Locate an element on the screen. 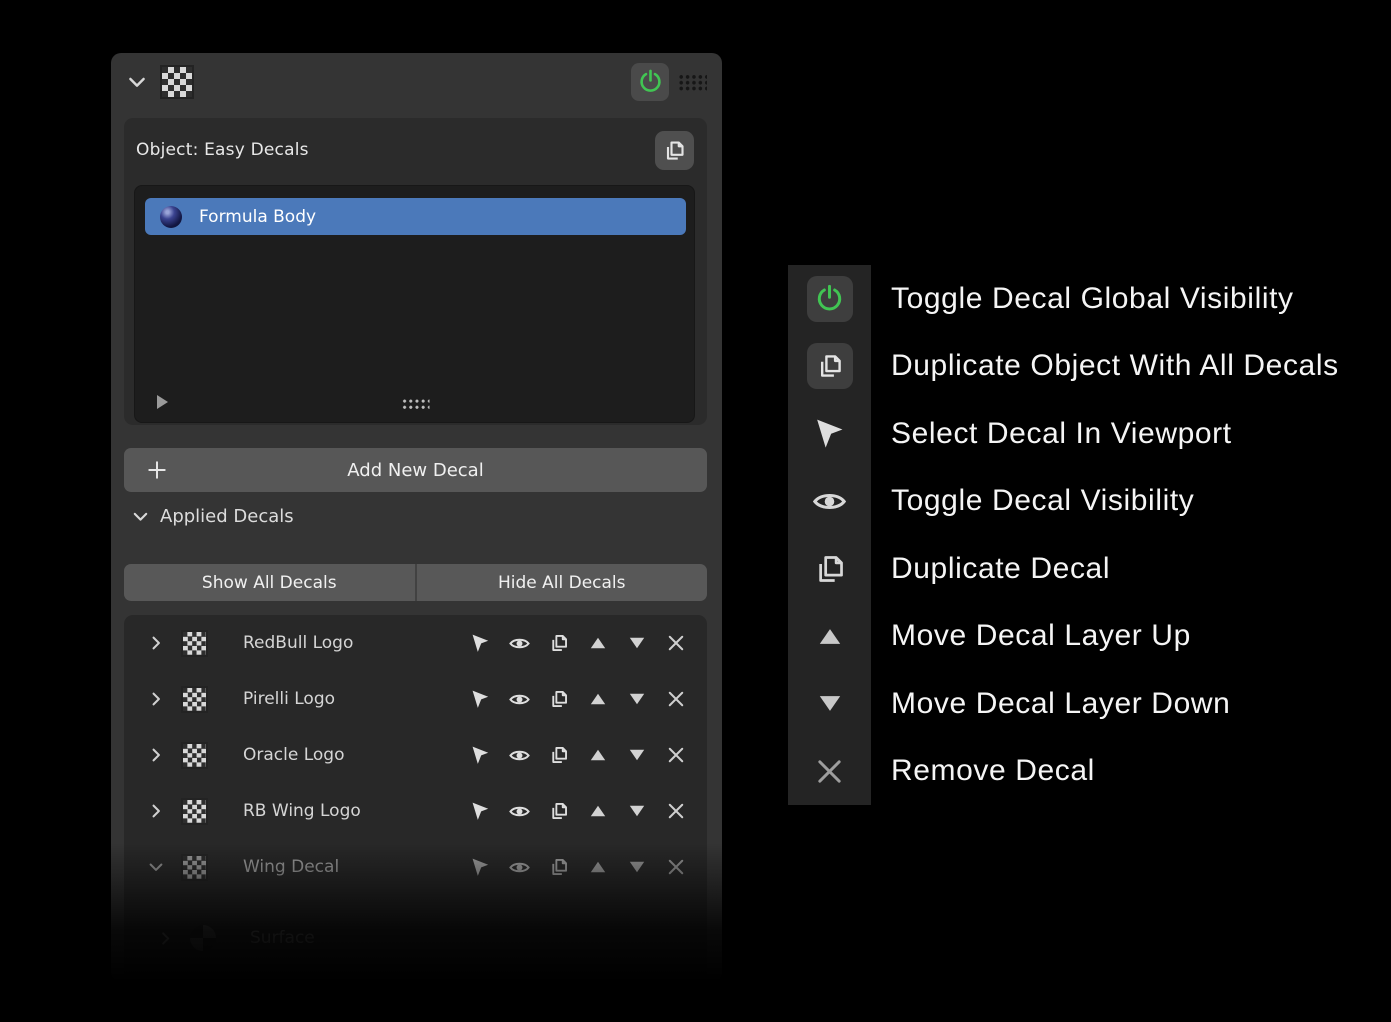  remove-icon is located at coordinates (829, 771).